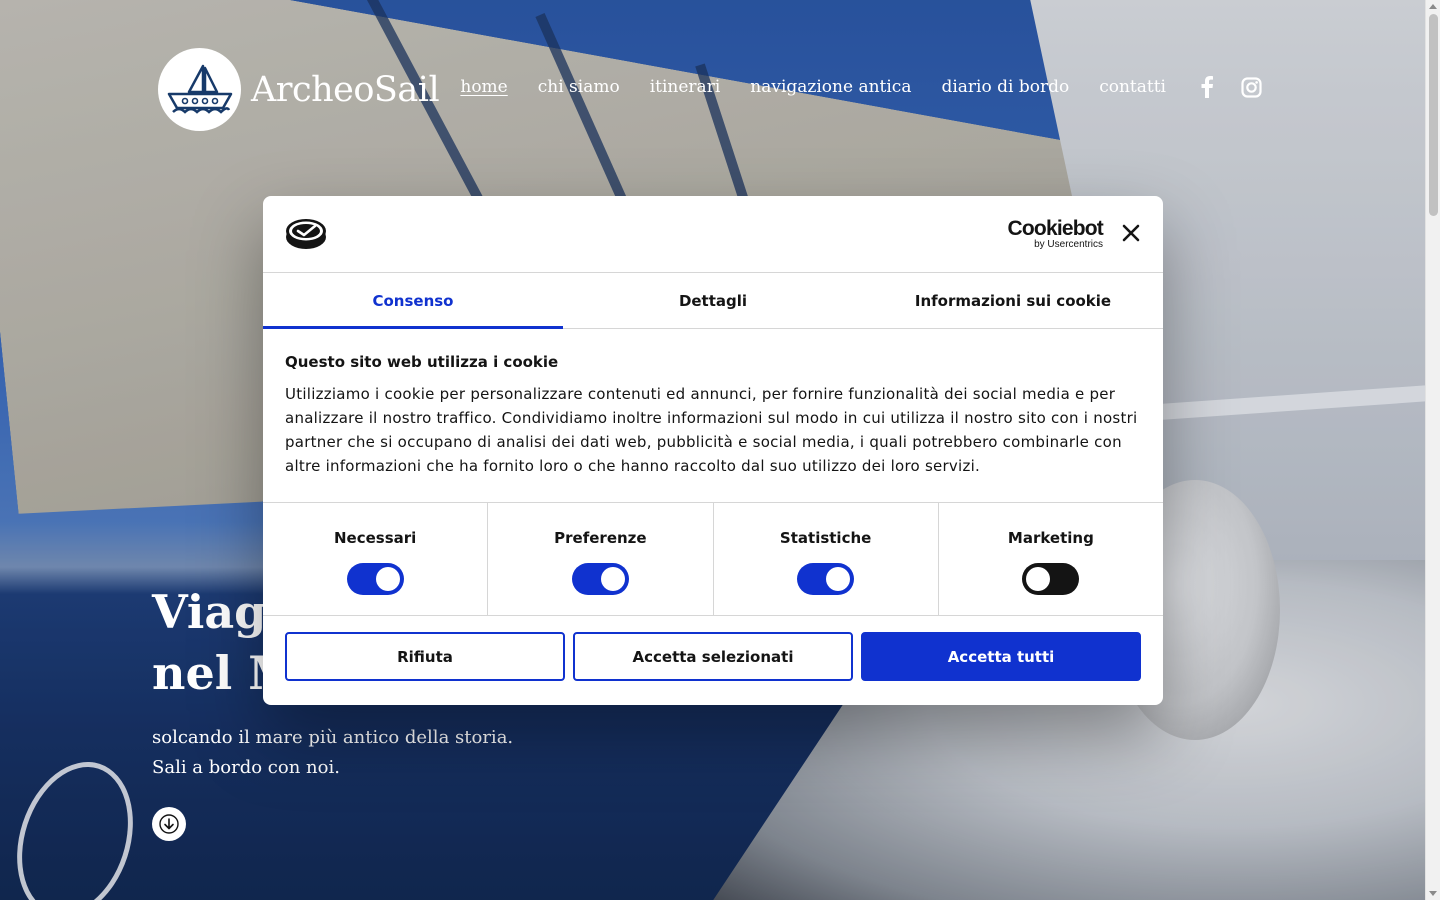 This screenshot has width=1440, height=900. What do you see at coordinates (1131, 233) in the screenshot?
I see `close-icon` at bounding box center [1131, 233].